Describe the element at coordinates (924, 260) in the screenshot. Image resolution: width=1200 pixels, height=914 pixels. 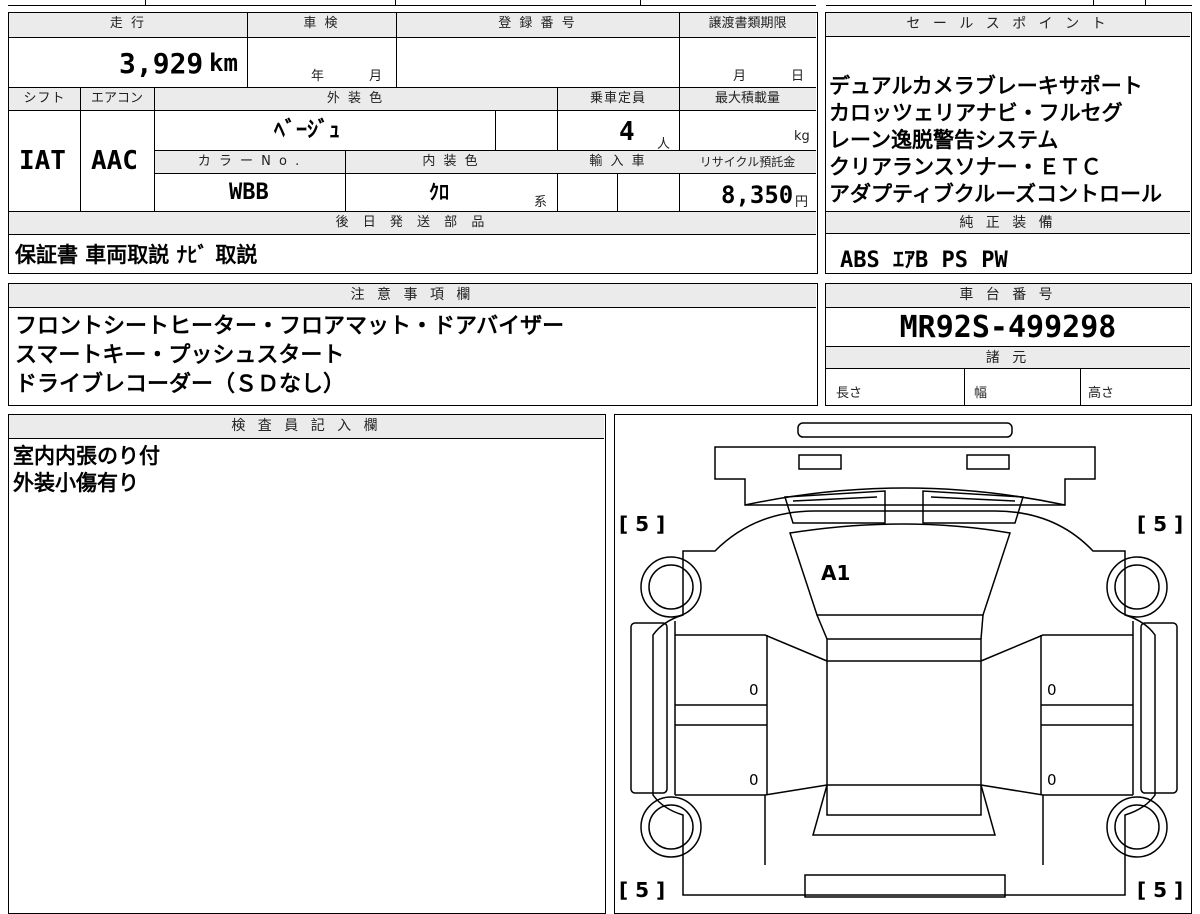
I see `equipment-value: ABS ｴｱB PS PW` at that location.